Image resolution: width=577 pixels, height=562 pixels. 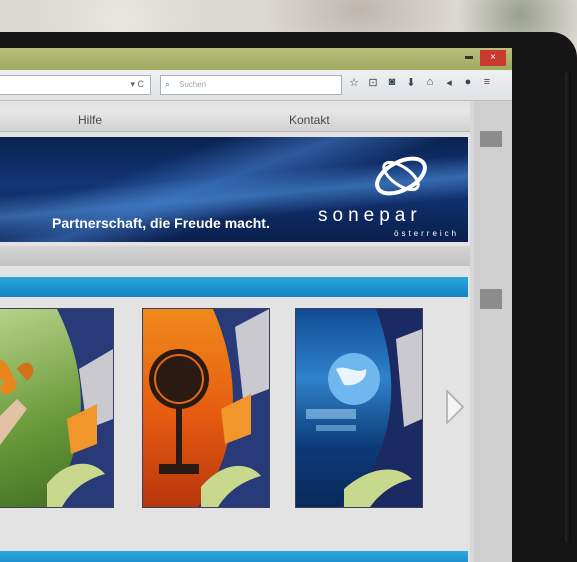 I want to click on browser-title-bar: ×, so click(x=256, y=59).